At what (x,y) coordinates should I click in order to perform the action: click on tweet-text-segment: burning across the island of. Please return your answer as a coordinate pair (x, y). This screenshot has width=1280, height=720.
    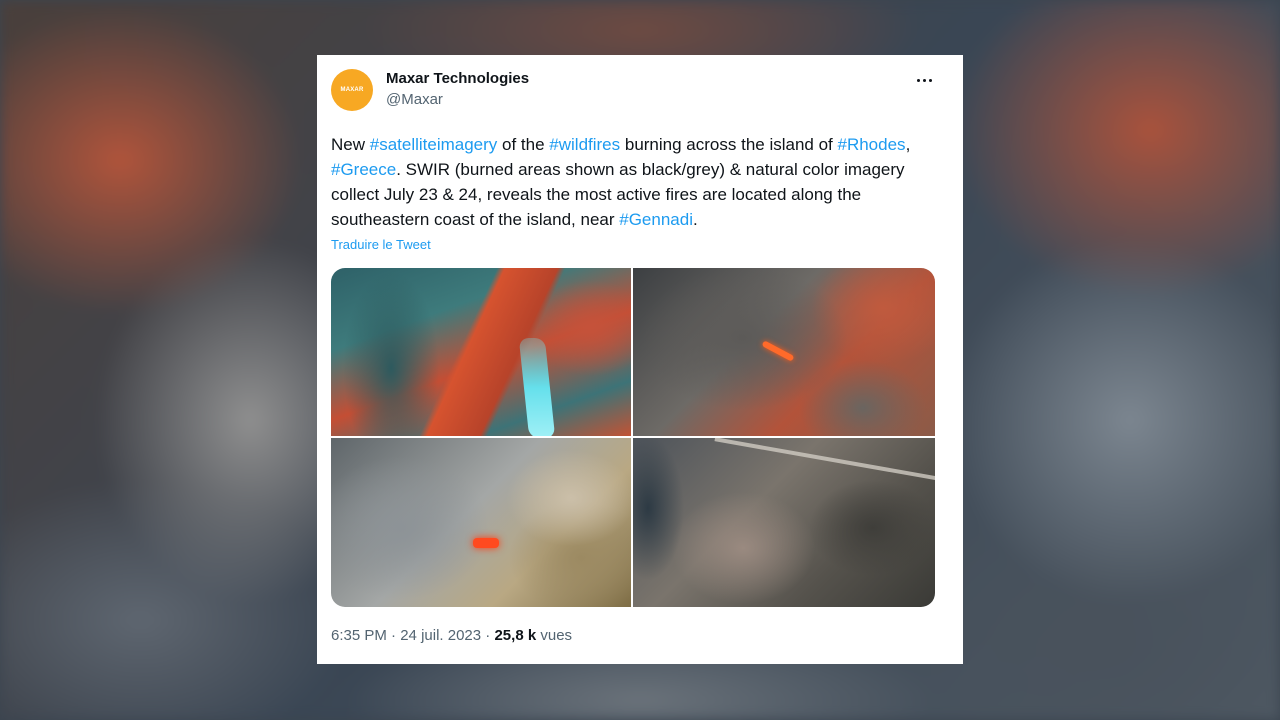
    Looking at the image, I should click on (729, 144).